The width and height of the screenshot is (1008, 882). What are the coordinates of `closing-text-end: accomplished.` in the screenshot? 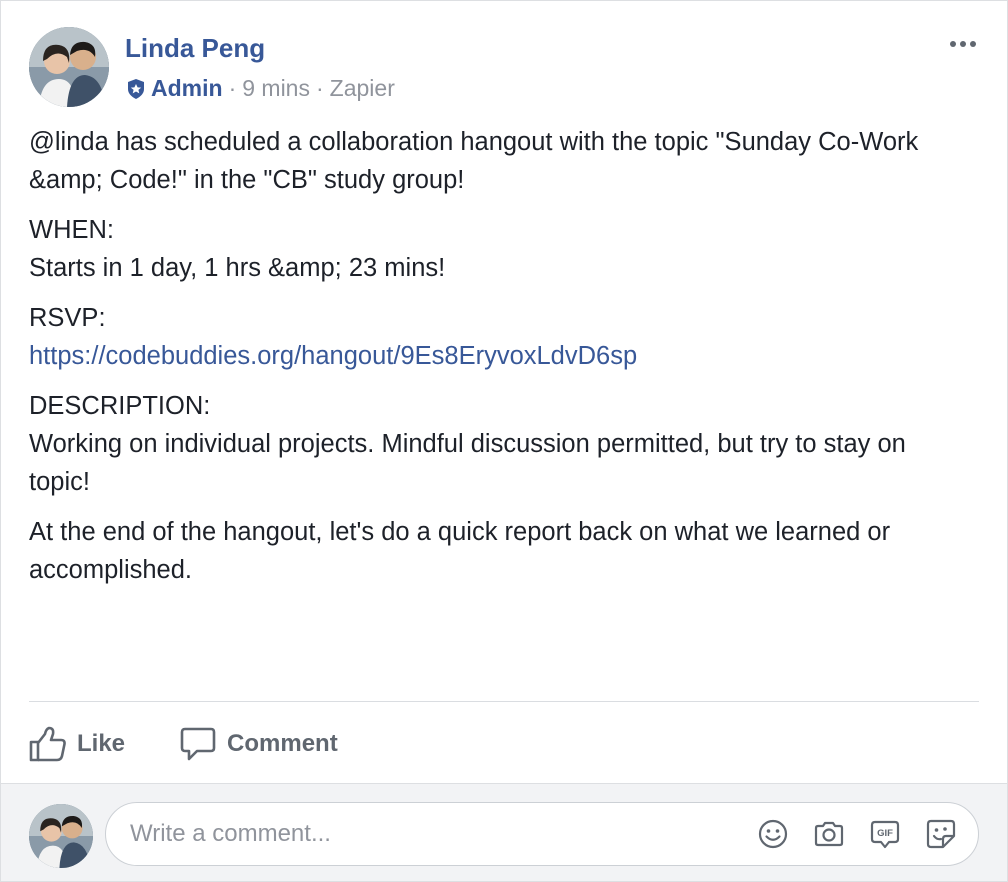 It's located at (110, 570).